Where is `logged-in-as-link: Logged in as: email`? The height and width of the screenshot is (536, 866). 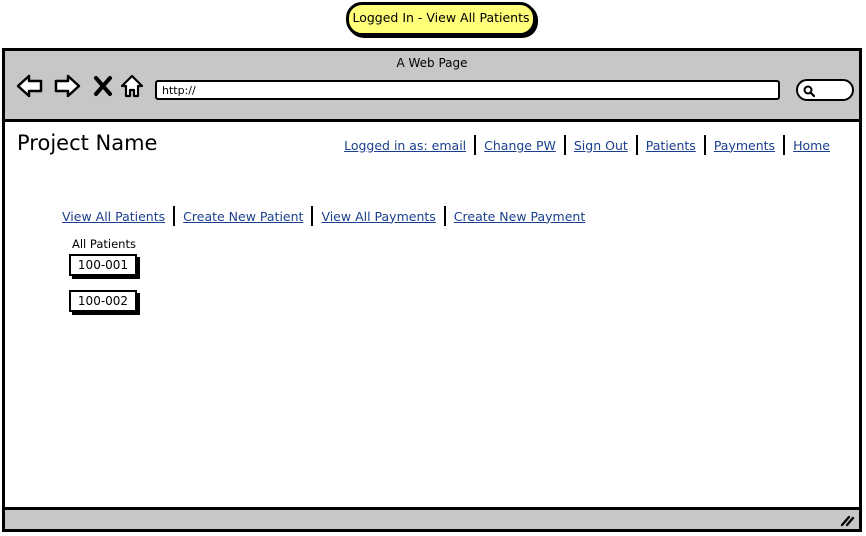
logged-in-as-link: Logged in as: email is located at coordinates (405, 145).